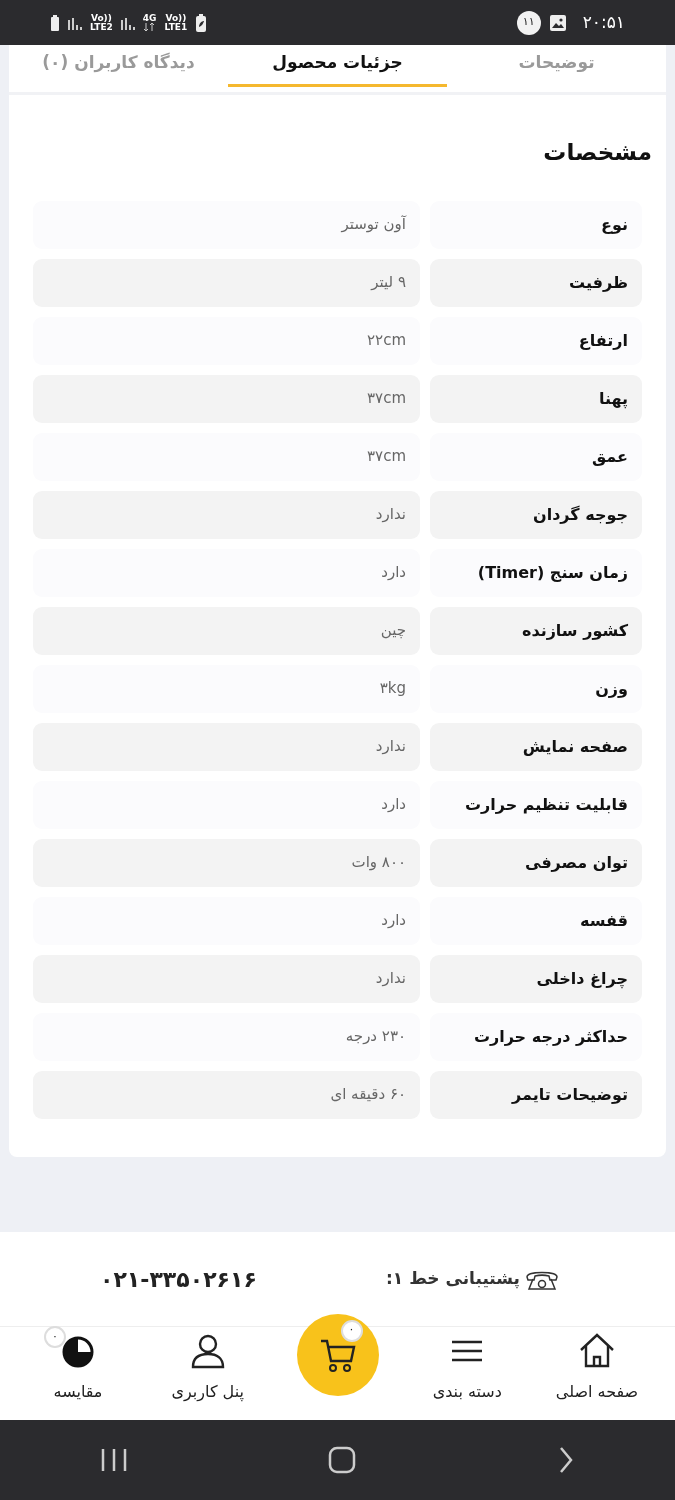 The width and height of the screenshot is (675, 1500). What do you see at coordinates (597, 152) in the screenshot?
I see `section-heading: مشخصات` at bounding box center [597, 152].